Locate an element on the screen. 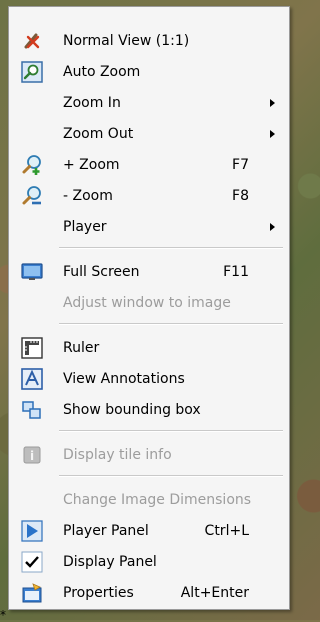  menu-item-label: View Annotations is located at coordinates (124, 379).